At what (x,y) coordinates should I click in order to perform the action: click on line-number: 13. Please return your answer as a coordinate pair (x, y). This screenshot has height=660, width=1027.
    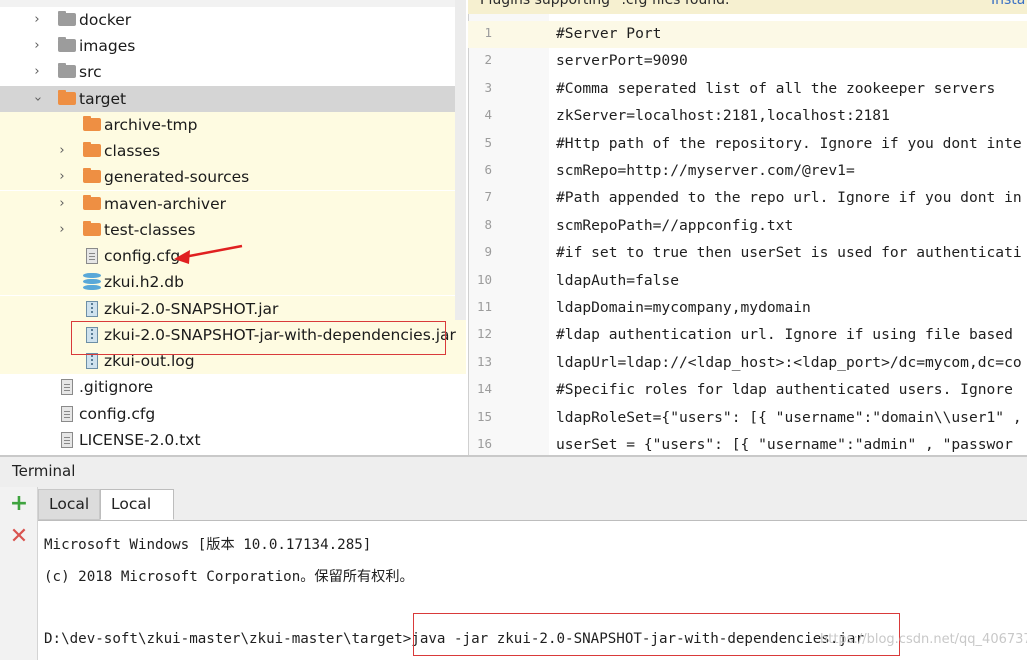
    Looking at the image, I should click on (484, 361).